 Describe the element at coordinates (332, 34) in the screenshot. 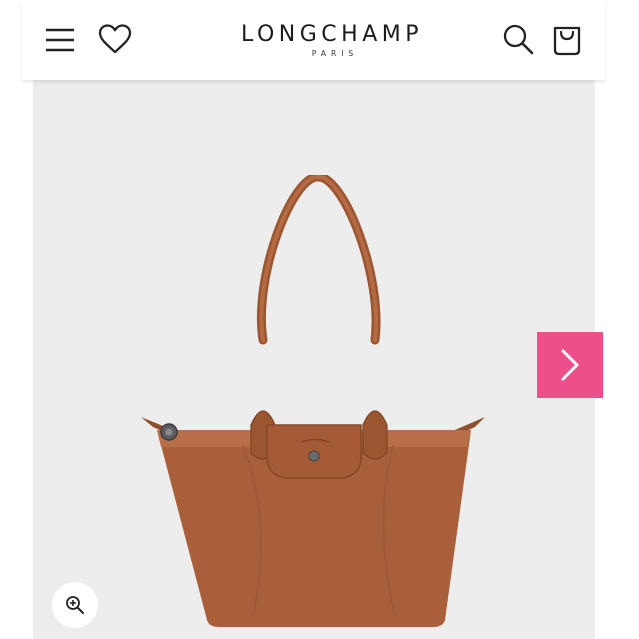

I see `brand-name: LONGCHAMP` at that location.